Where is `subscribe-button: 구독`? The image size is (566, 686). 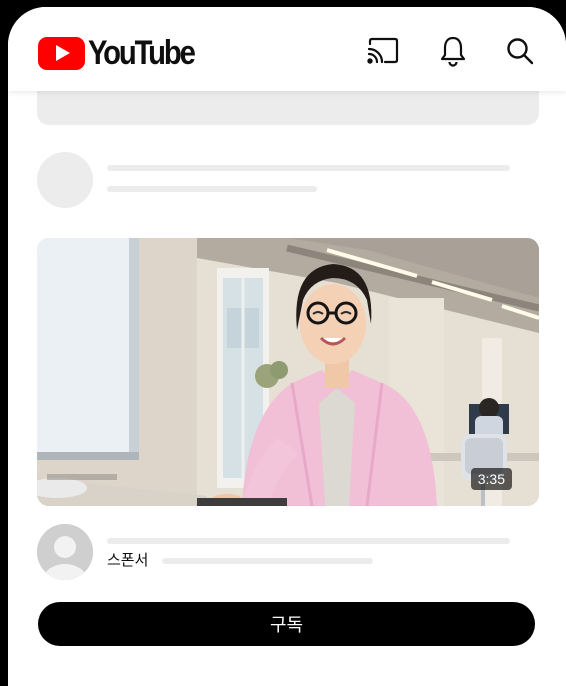
subscribe-button: 구독 is located at coordinates (286, 624).